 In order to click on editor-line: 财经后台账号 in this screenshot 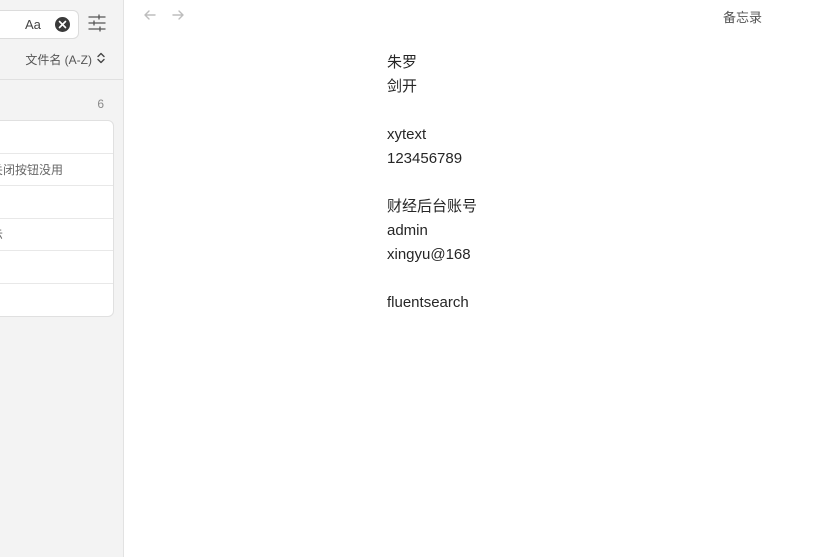, I will do `click(432, 206)`.